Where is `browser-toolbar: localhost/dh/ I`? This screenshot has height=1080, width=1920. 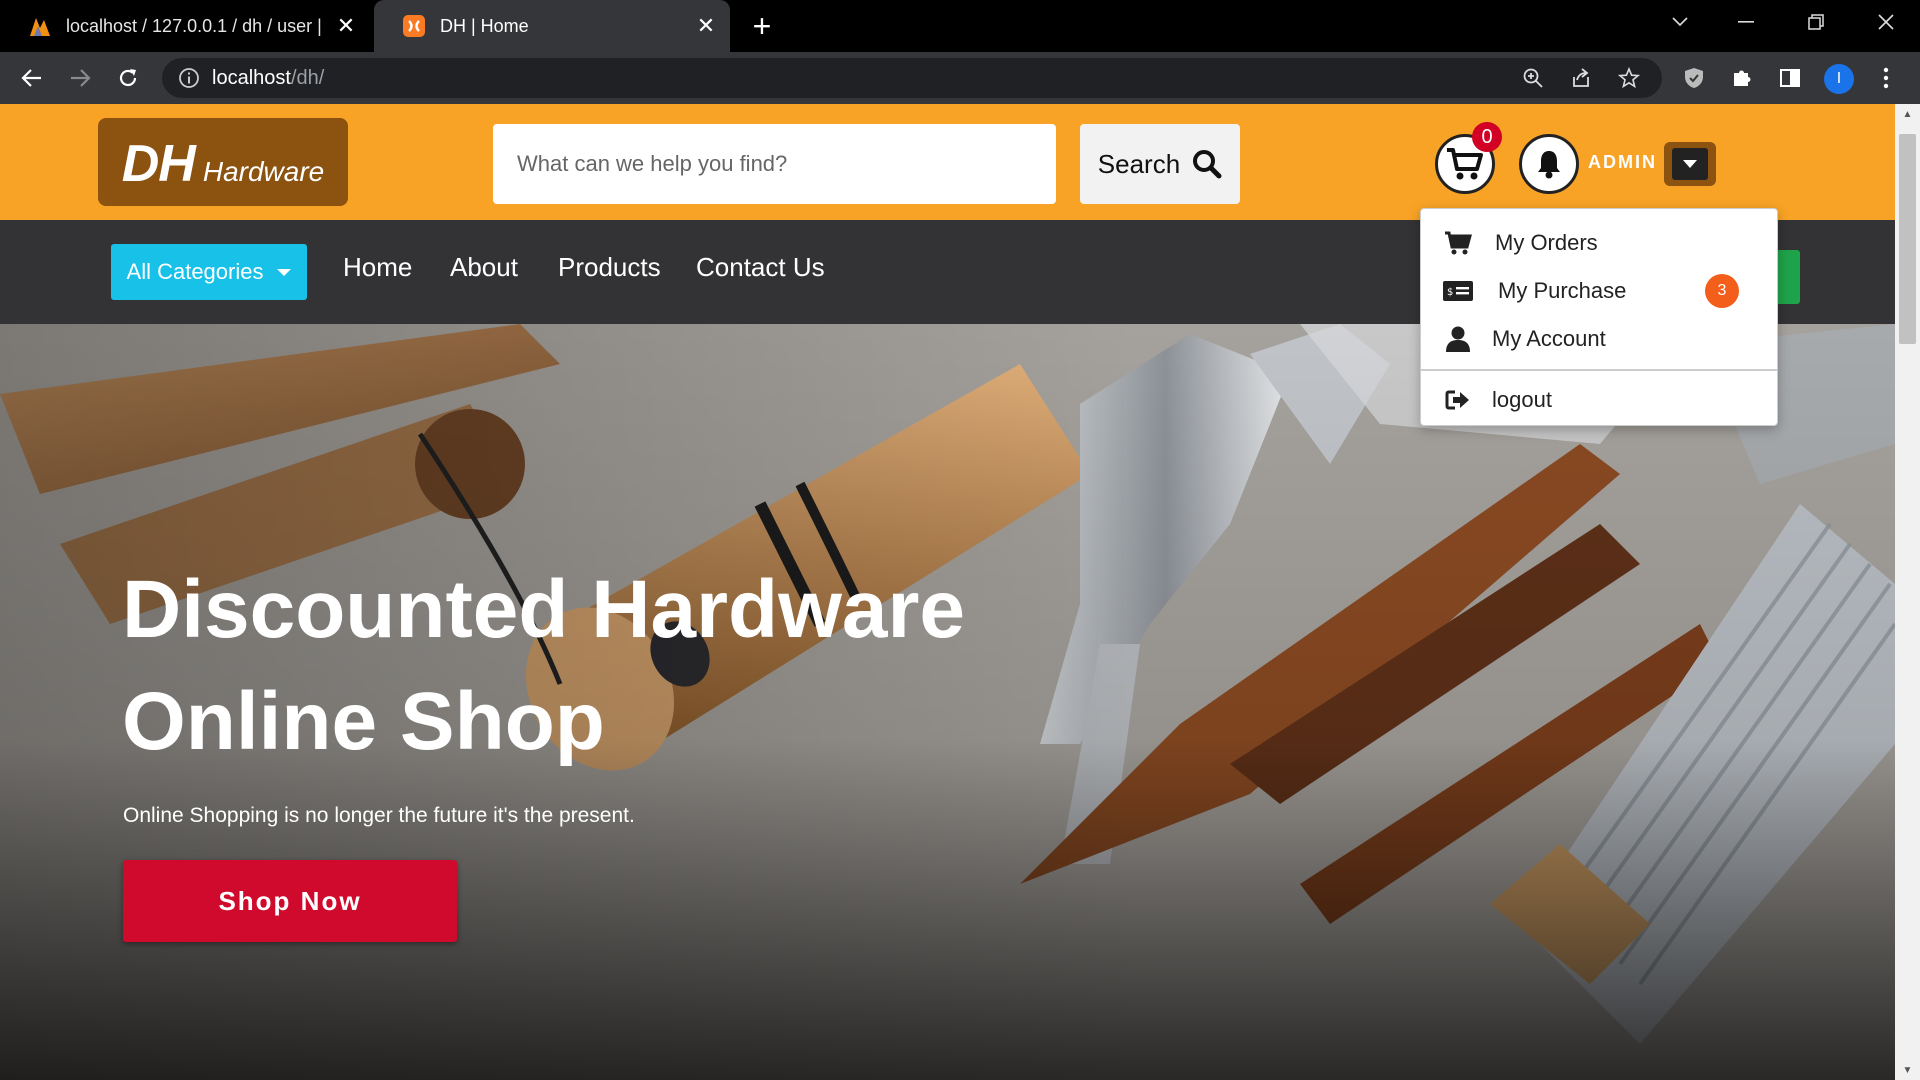 browser-toolbar: localhost/dh/ I is located at coordinates (960, 78).